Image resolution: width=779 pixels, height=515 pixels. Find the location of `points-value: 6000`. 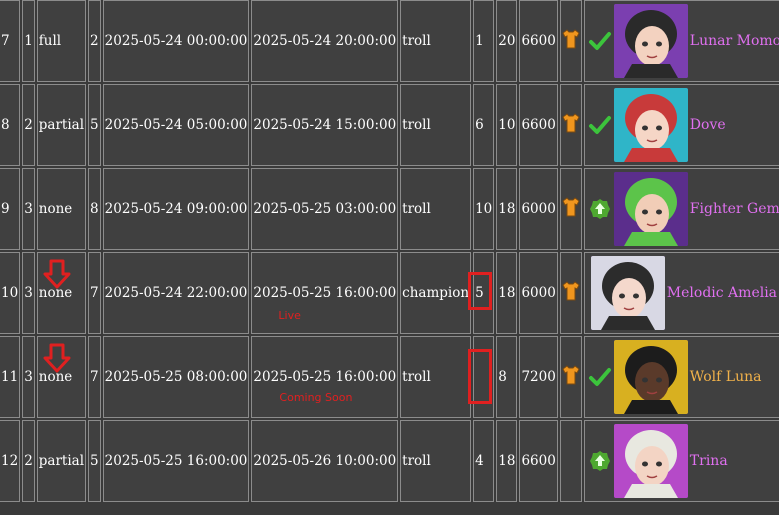

points-value: 6000 is located at coordinates (538, 209).